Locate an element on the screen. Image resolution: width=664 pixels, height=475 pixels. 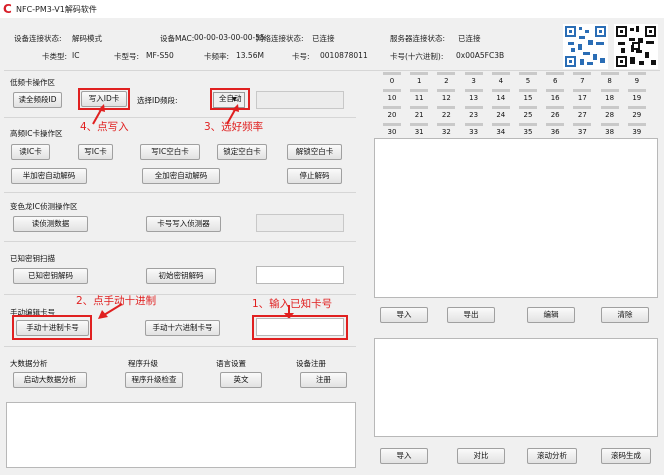
read-ic-button: 读IC卡 is located at coordinates (30, 152).